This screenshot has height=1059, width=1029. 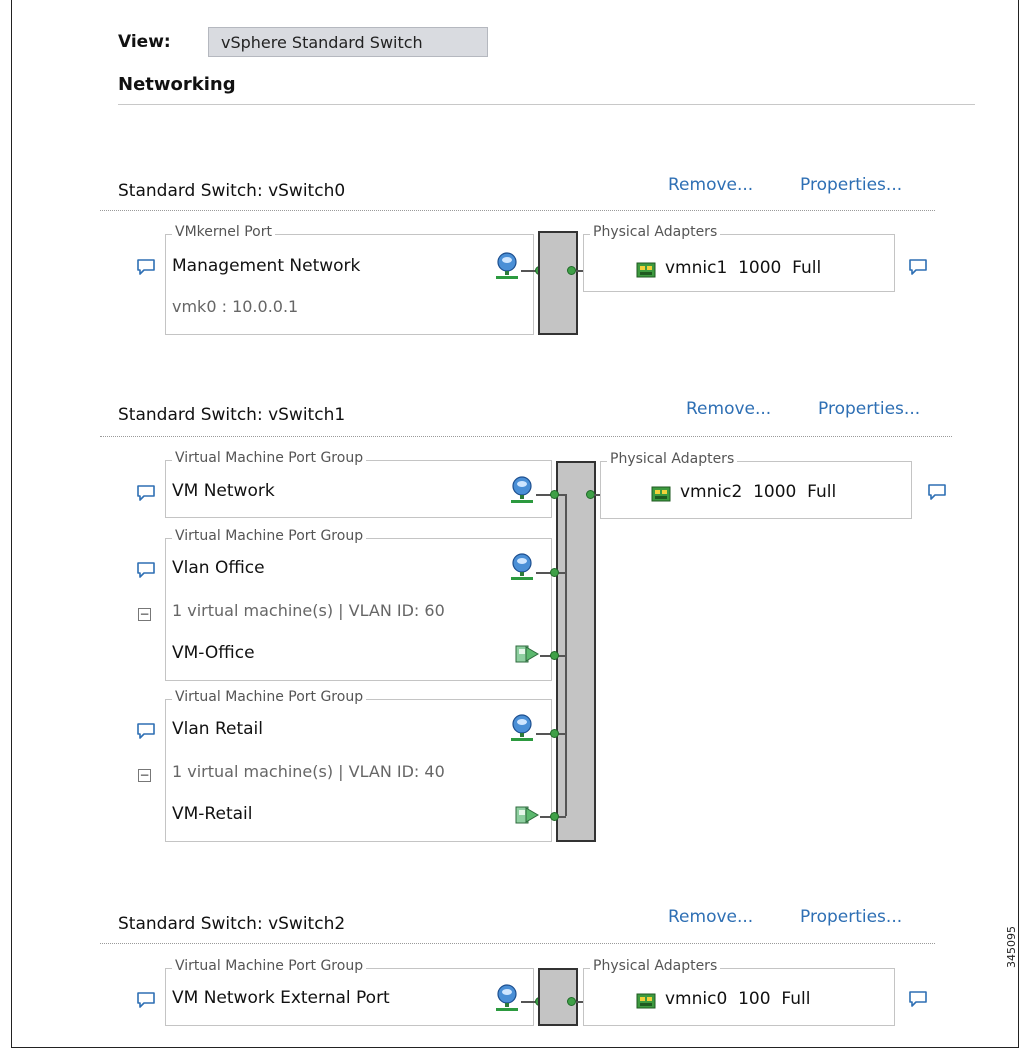 What do you see at coordinates (1011, 947) in the screenshot?
I see `figure-code: 345095` at bounding box center [1011, 947].